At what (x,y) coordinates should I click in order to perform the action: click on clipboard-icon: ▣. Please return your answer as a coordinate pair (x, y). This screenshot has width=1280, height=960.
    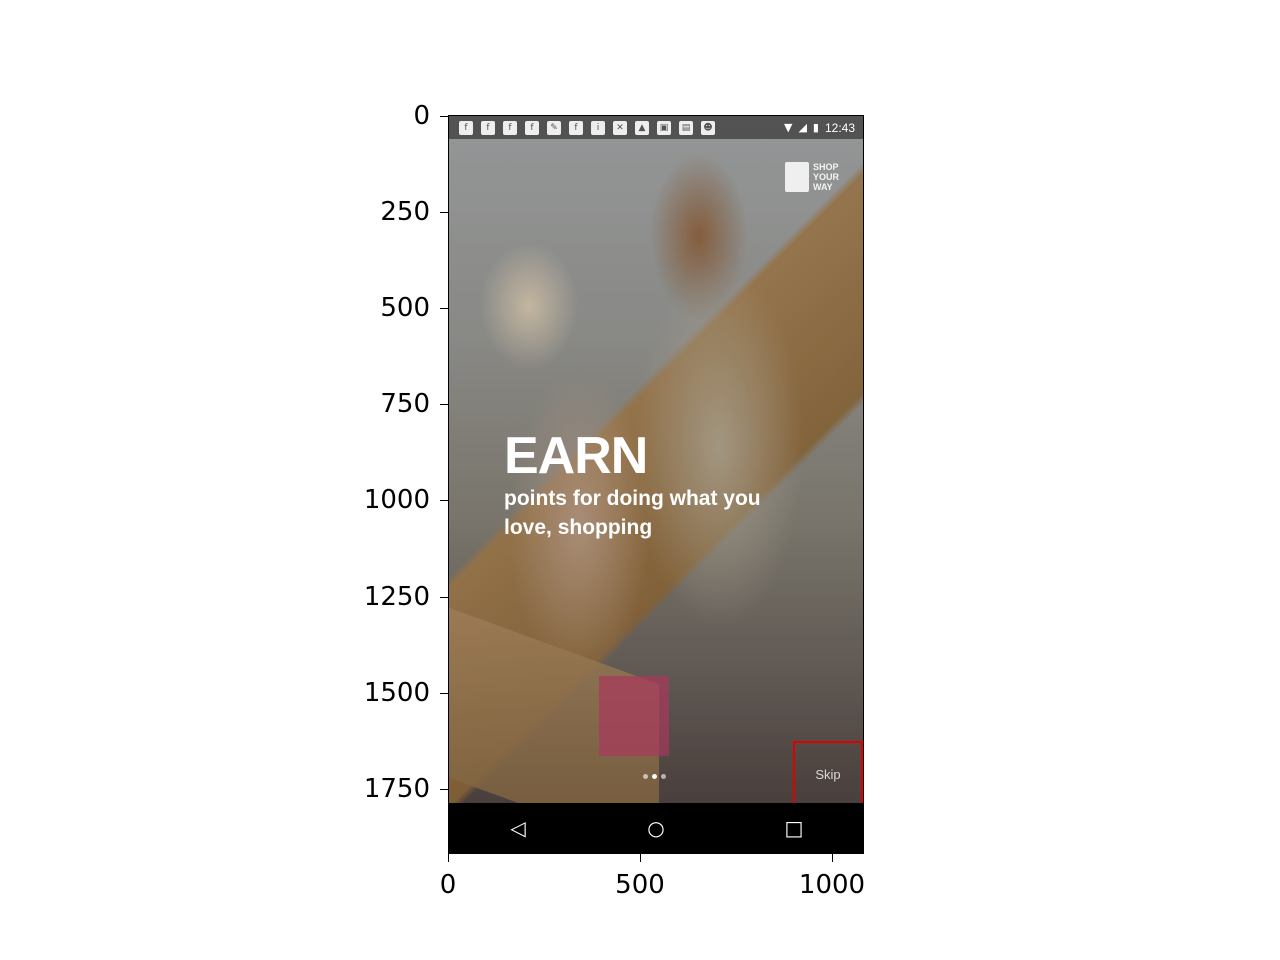
    Looking at the image, I should click on (664, 127).